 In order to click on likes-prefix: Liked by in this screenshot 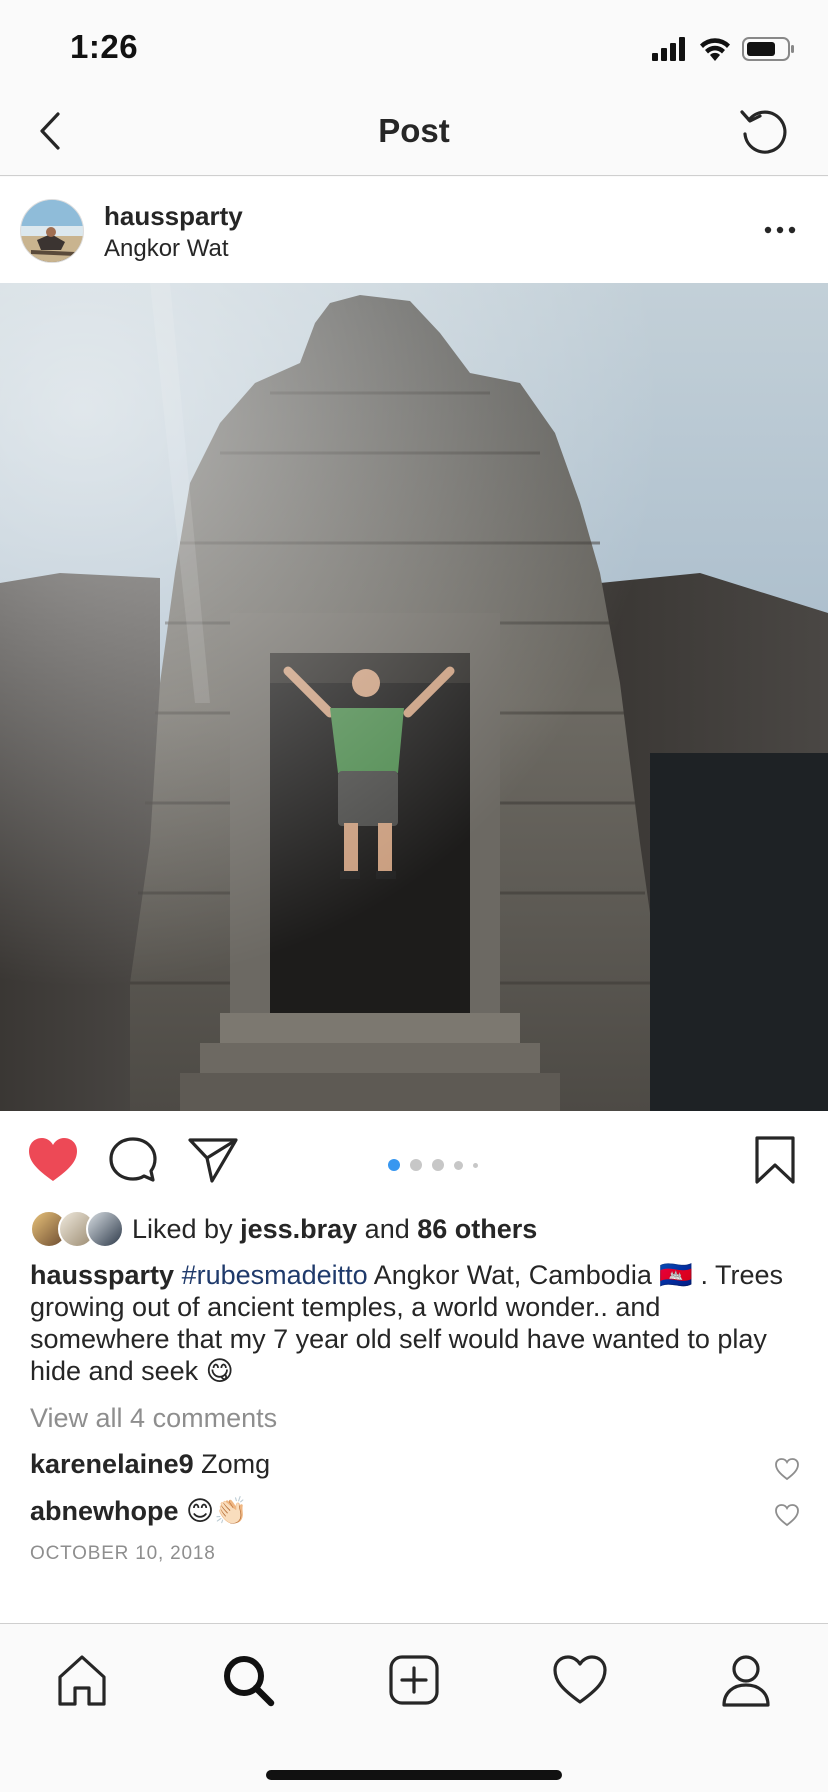, I will do `click(186, 1228)`.